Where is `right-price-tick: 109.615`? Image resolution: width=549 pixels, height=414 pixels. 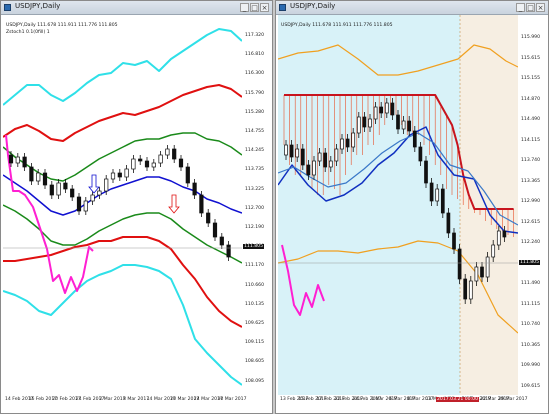 right-price-tick: 109.615 is located at coordinates (530, 386).